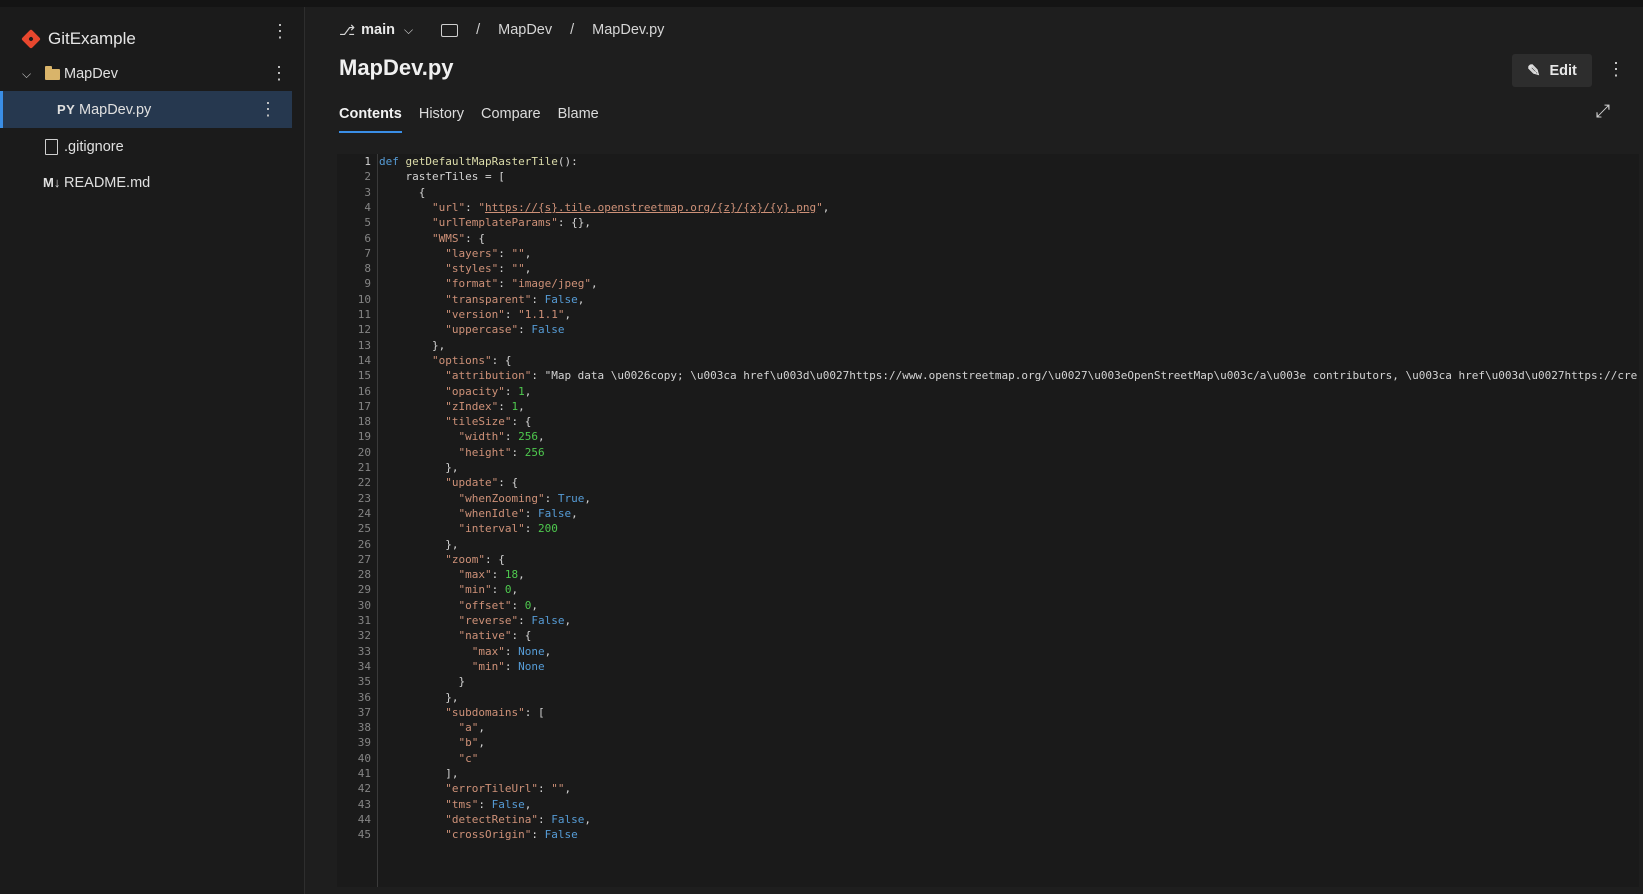 This screenshot has height=894, width=1643. What do you see at coordinates (628, 30) in the screenshot?
I see `breadcrumb-file: MapDev.py` at bounding box center [628, 30].